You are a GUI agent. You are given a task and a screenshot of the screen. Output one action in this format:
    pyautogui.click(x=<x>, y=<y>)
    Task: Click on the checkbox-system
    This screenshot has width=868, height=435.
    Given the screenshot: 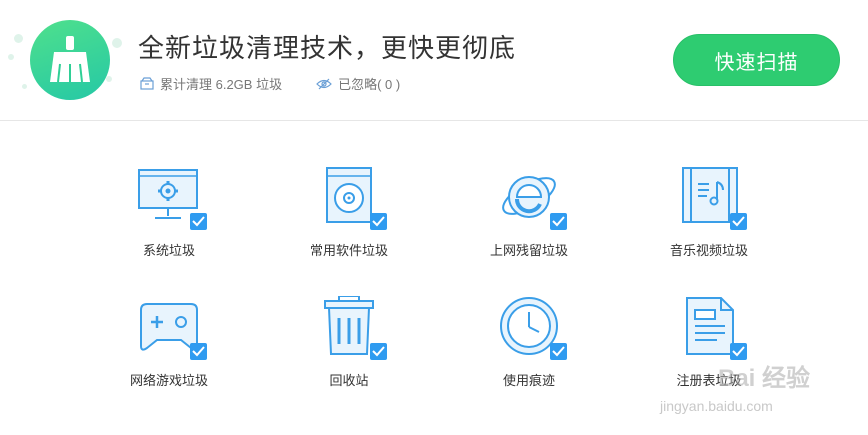 What is the action you would take?
    pyautogui.click(x=198, y=221)
    